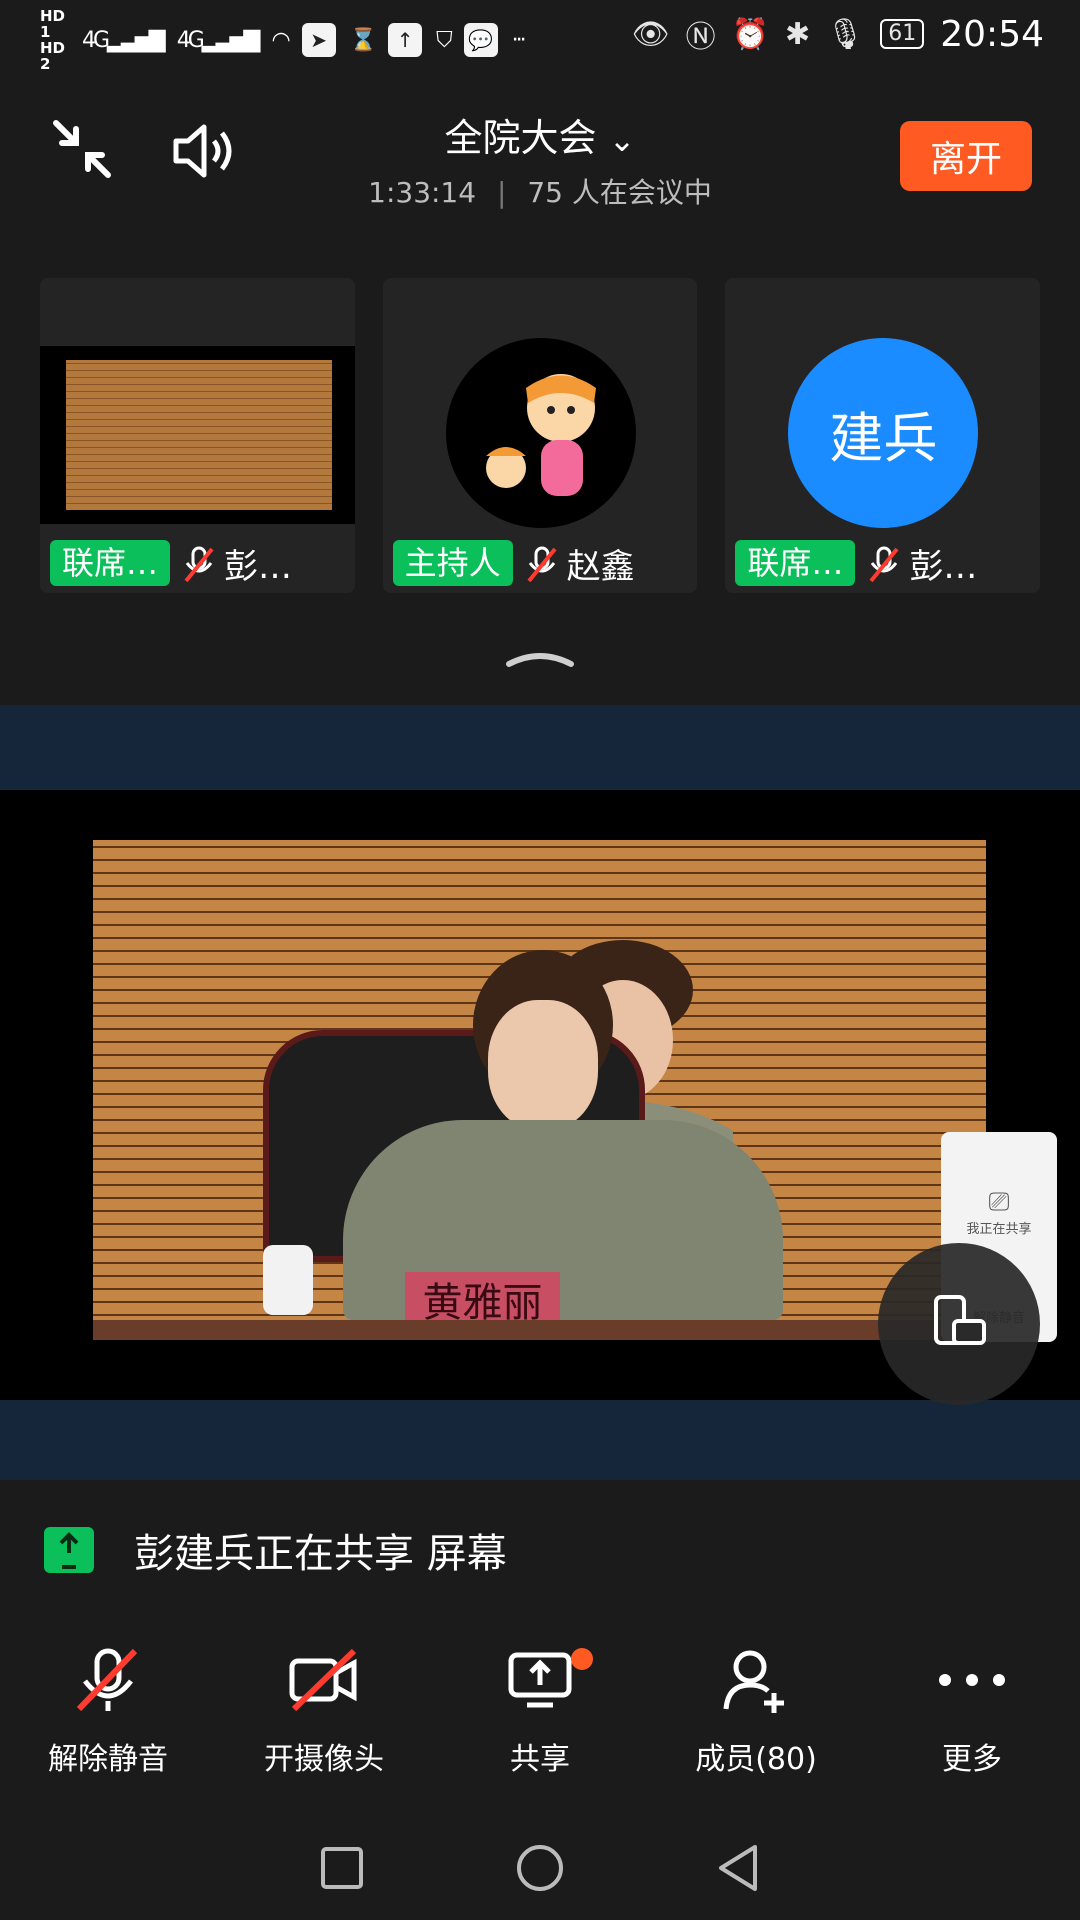 This screenshot has width=1080, height=1920. Describe the element at coordinates (218, 40) in the screenshot. I see `signal-icon-2: 4G▂▃▅▇` at that location.